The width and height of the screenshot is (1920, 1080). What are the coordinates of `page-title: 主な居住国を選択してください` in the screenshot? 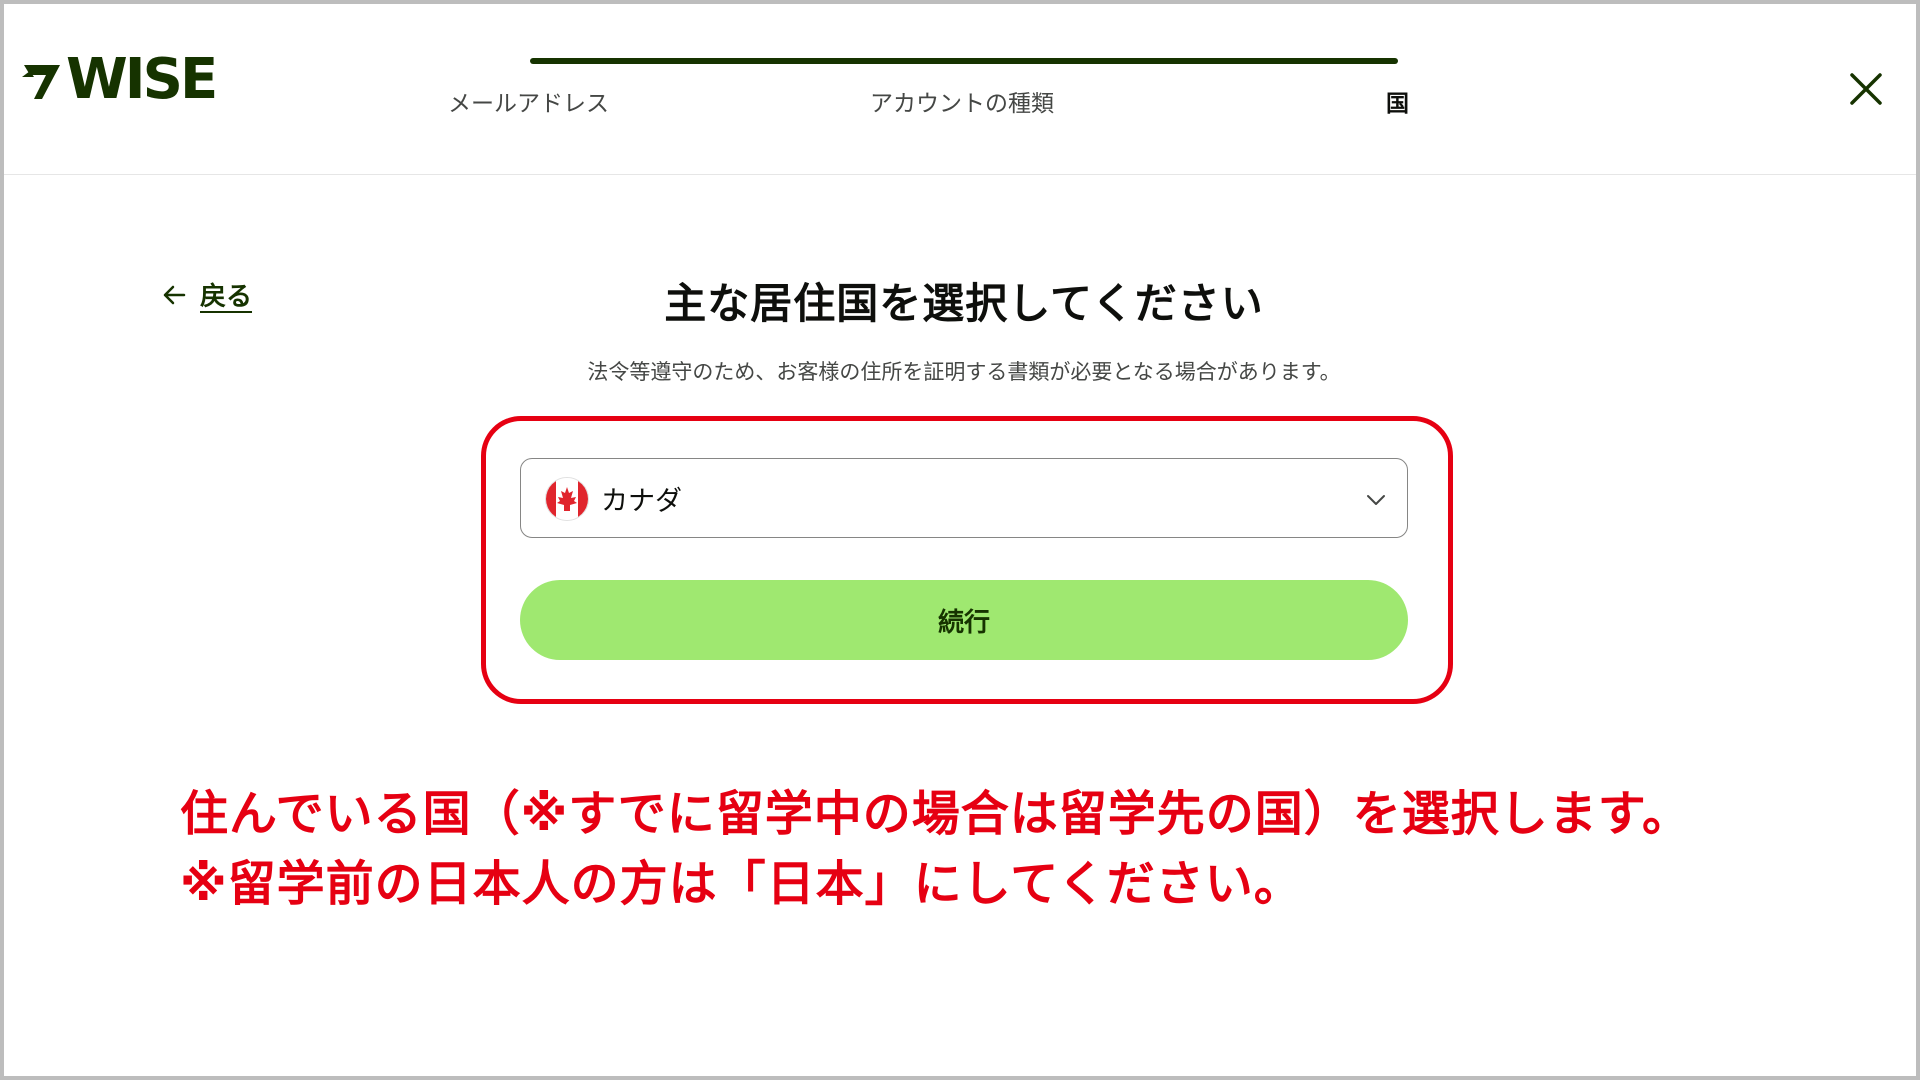 It's located at (964, 303).